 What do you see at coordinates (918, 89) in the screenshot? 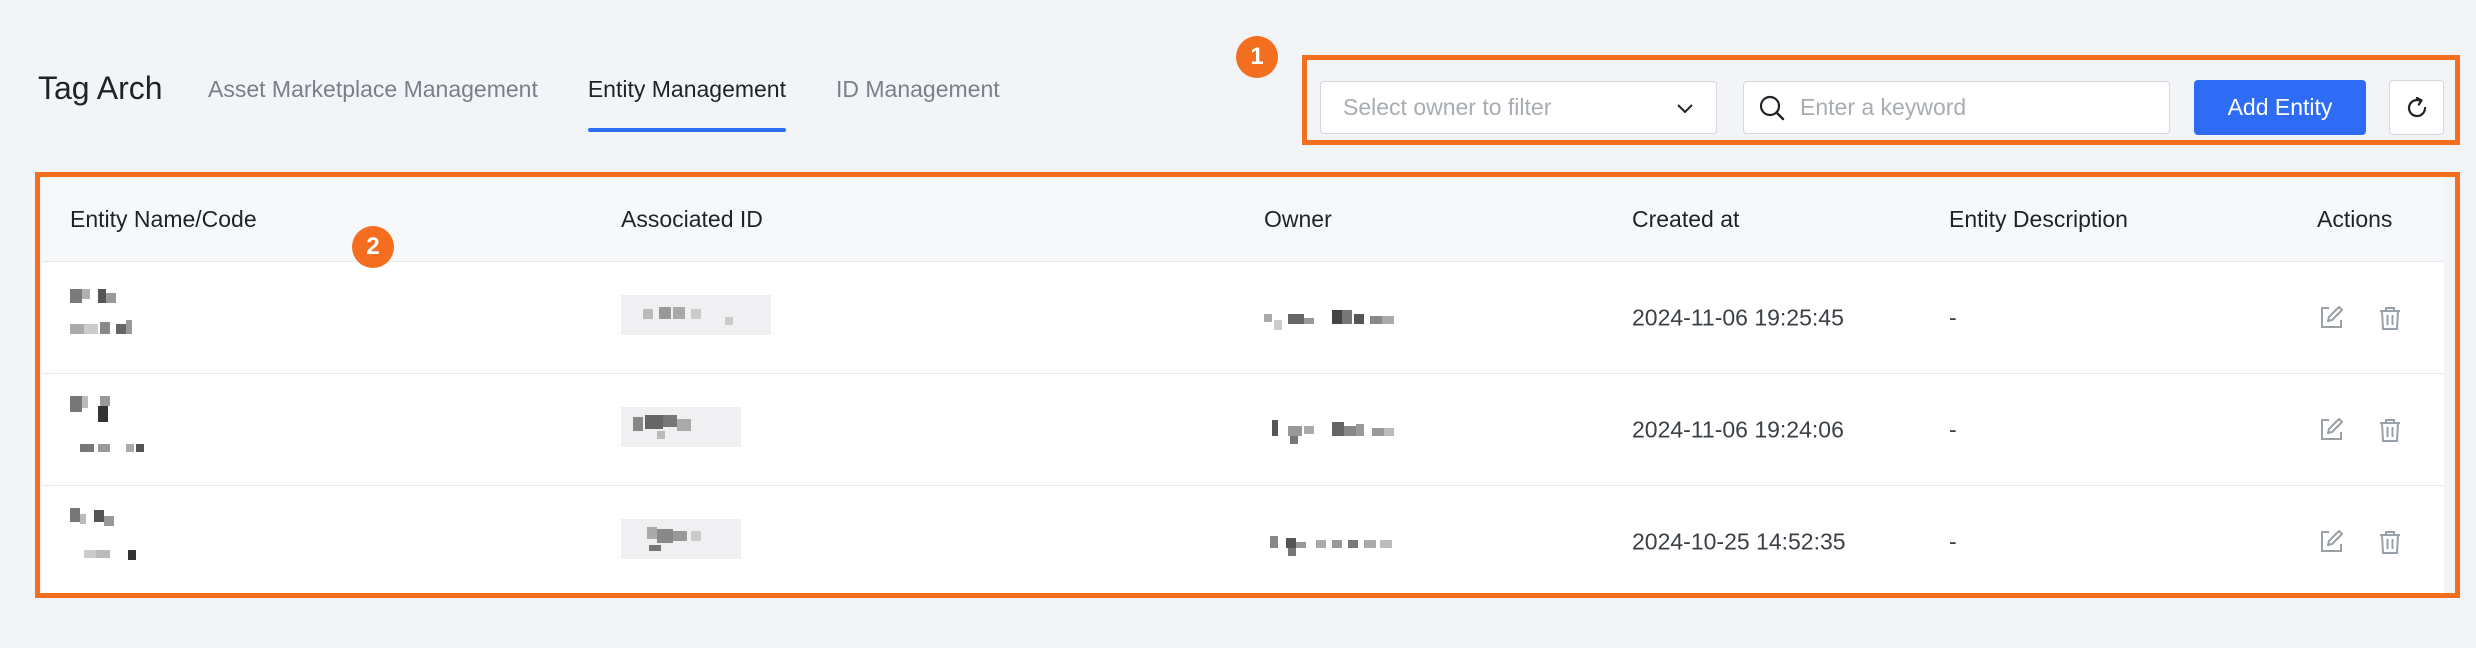
I see `tab-id-management: ID Management` at bounding box center [918, 89].